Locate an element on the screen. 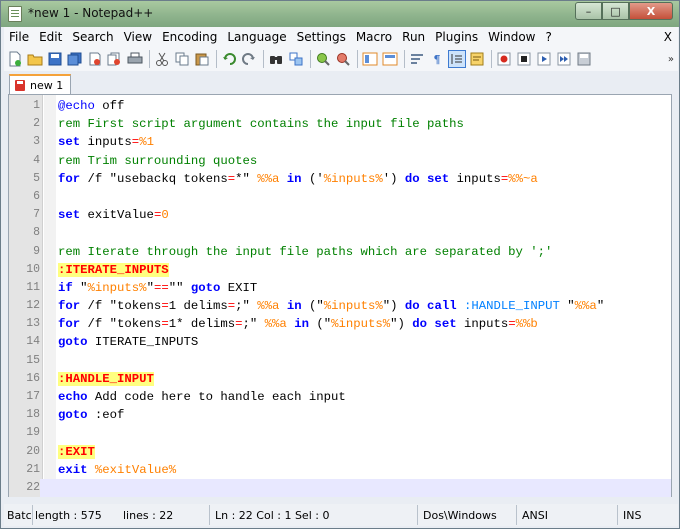 The width and height of the screenshot is (680, 529). label-token: :EXIT is located at coordinates (76, 451).